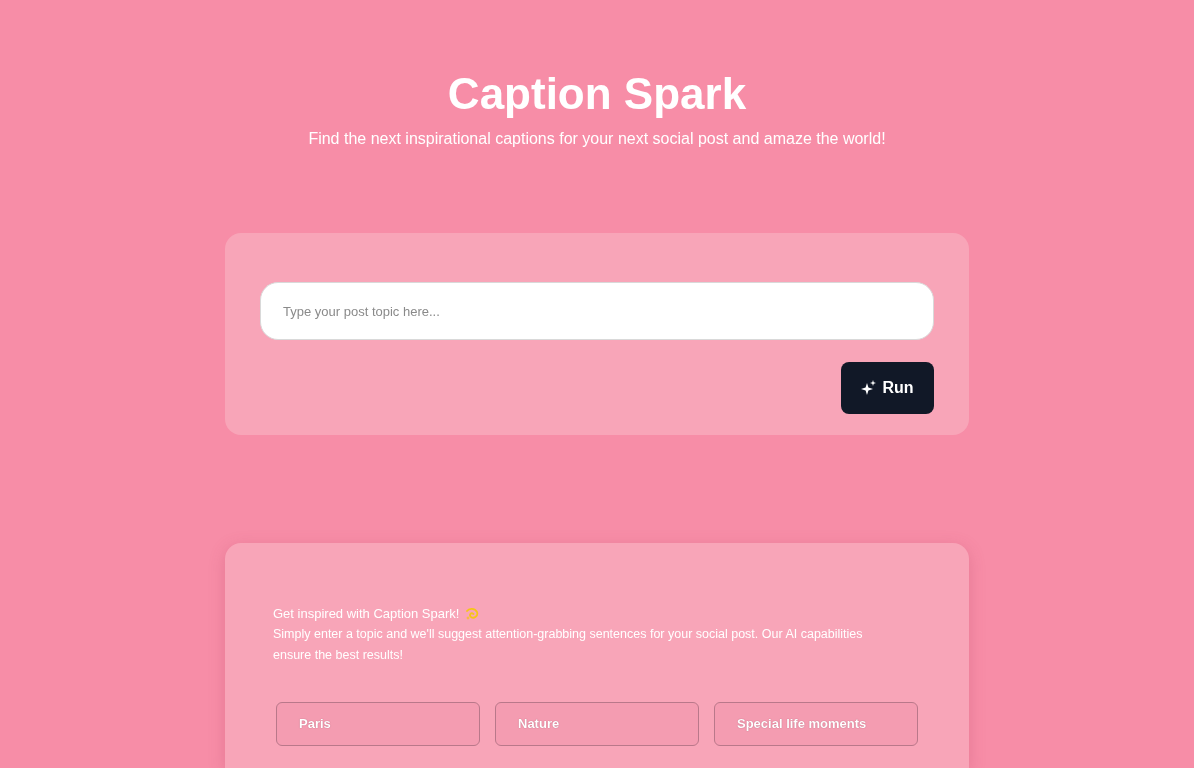 The image size is (1194, 768). What do you see at coordinates (378, 724) in the screenshot?
I see `suggestion-button: Paris` at bounding box center [378, 724].